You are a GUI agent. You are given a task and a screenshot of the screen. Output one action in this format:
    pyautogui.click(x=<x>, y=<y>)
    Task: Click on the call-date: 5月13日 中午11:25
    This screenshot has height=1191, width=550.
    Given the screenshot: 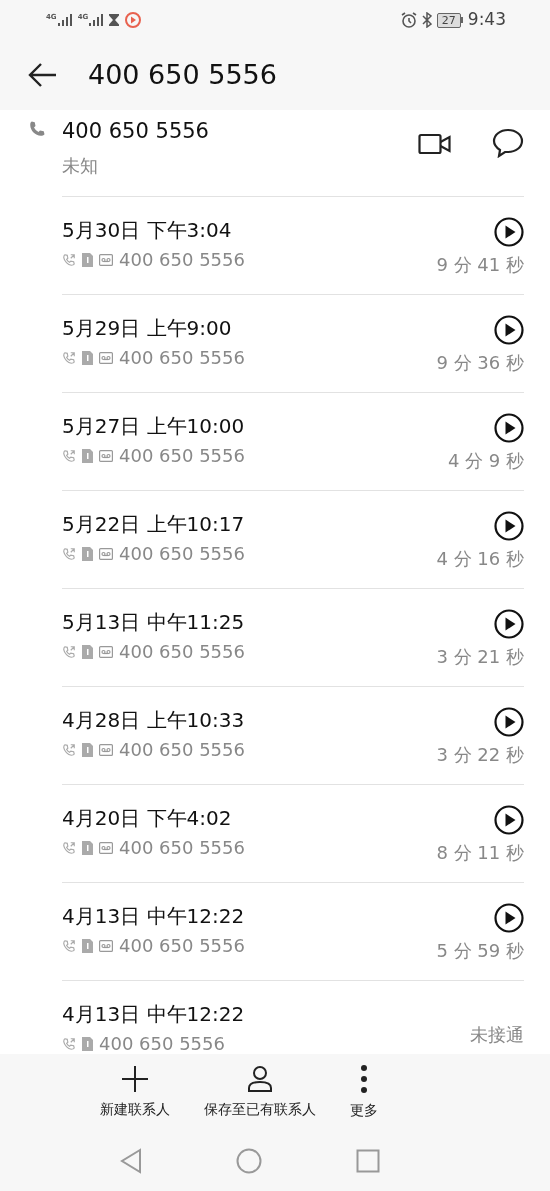 What is the action you would take?
    pyautogui.click(x=154, y=622)
    